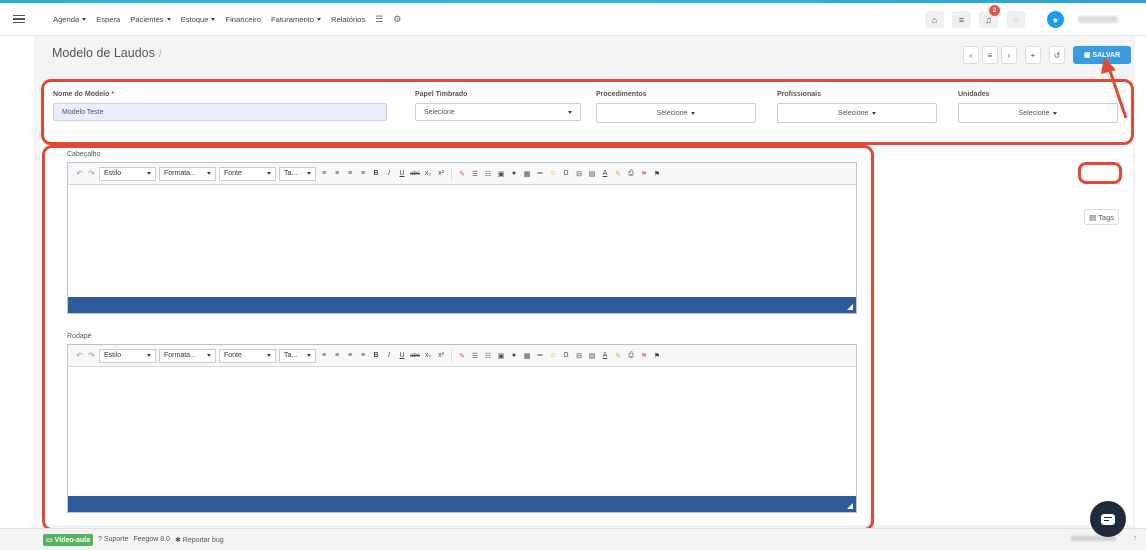 The width and height of the screenshot is (1146, 550). I want to click on settings-icon: ⚙, so click(397, 19).